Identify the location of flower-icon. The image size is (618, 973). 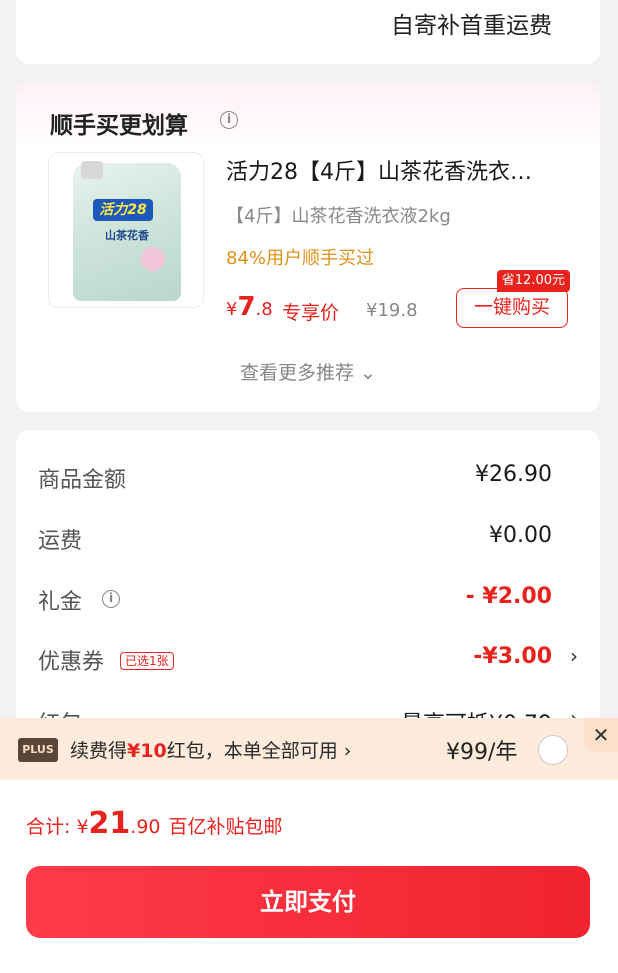
(153, 259).